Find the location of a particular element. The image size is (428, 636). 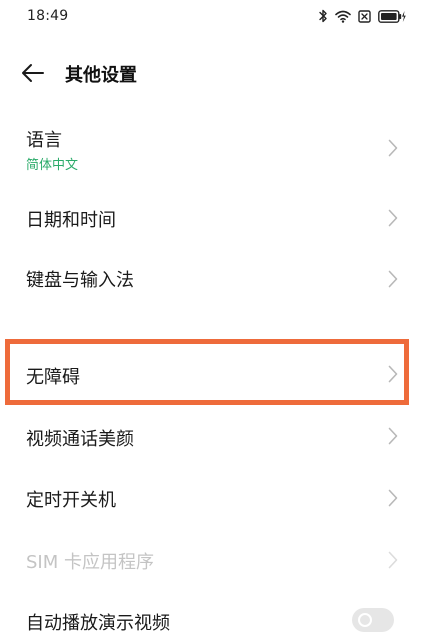

setting-label: SIM 卡应用程序 is located at coordinates (90, 562).